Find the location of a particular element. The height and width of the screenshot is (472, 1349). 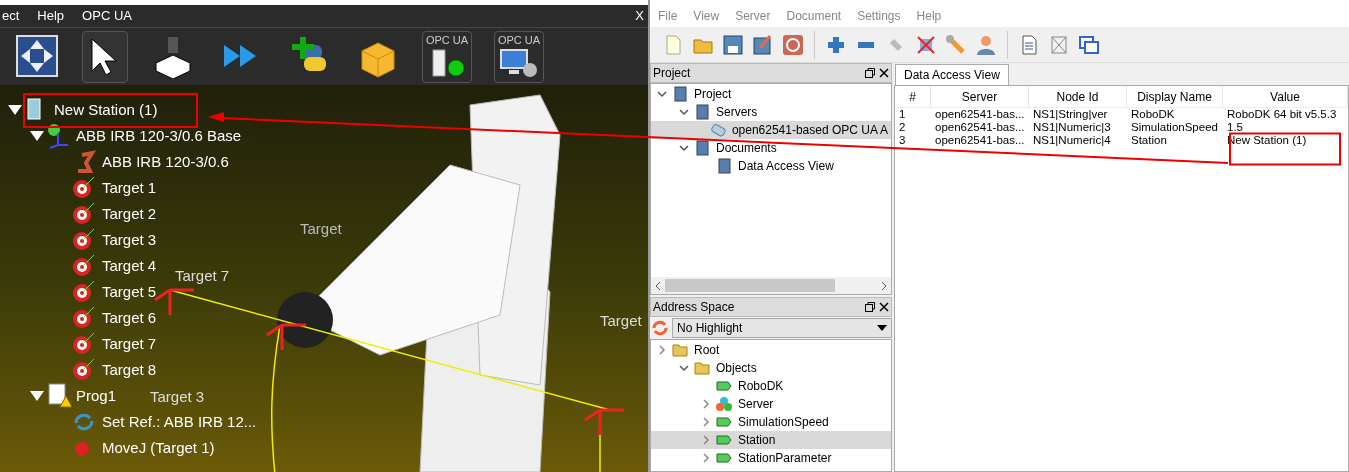

tool-on-box-icon is located at coordinates (173, 56).